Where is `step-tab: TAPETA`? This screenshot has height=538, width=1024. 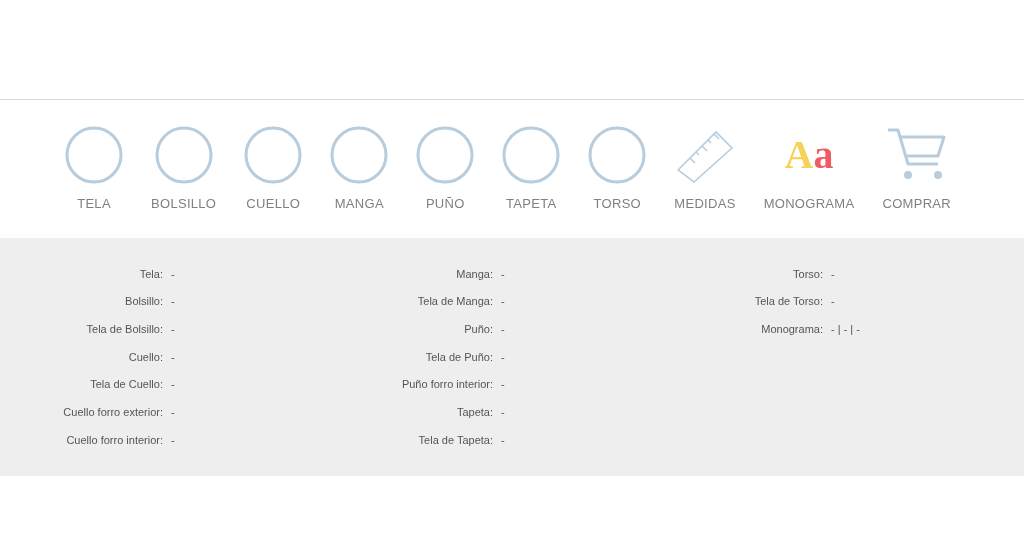 step-tab: TAPETA is located at coordinates (531, 204).